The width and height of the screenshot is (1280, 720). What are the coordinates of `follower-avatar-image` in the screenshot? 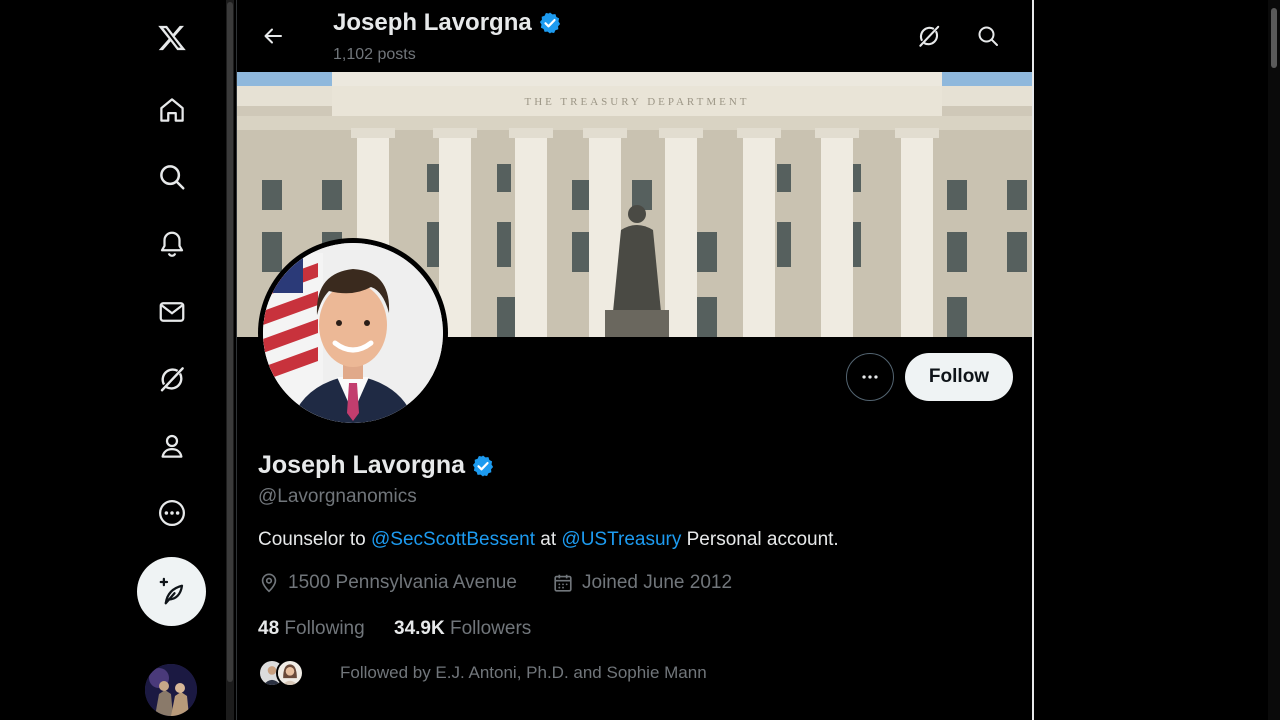 It's located at (290, 673).